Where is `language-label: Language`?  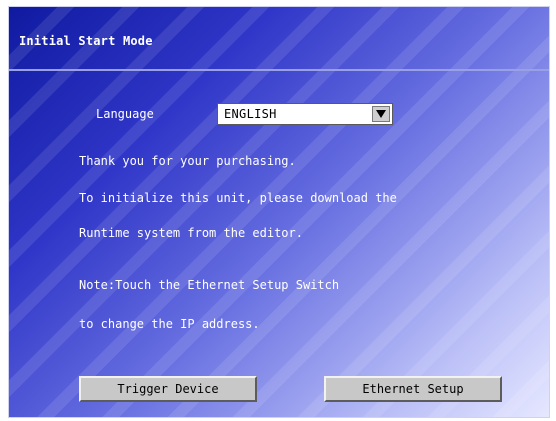 language-label: Language is located at coordinates (125, 114).